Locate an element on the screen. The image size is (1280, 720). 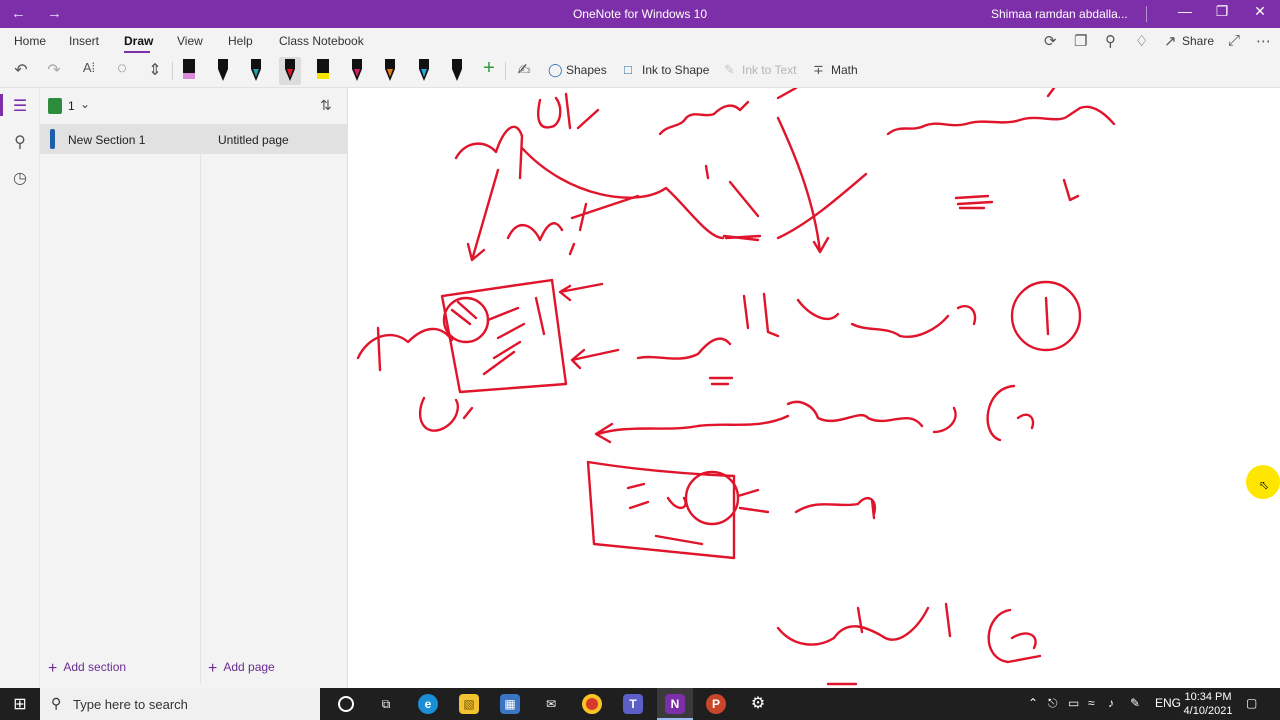
tab-draw: Draw is located at coordinates (138, 41).